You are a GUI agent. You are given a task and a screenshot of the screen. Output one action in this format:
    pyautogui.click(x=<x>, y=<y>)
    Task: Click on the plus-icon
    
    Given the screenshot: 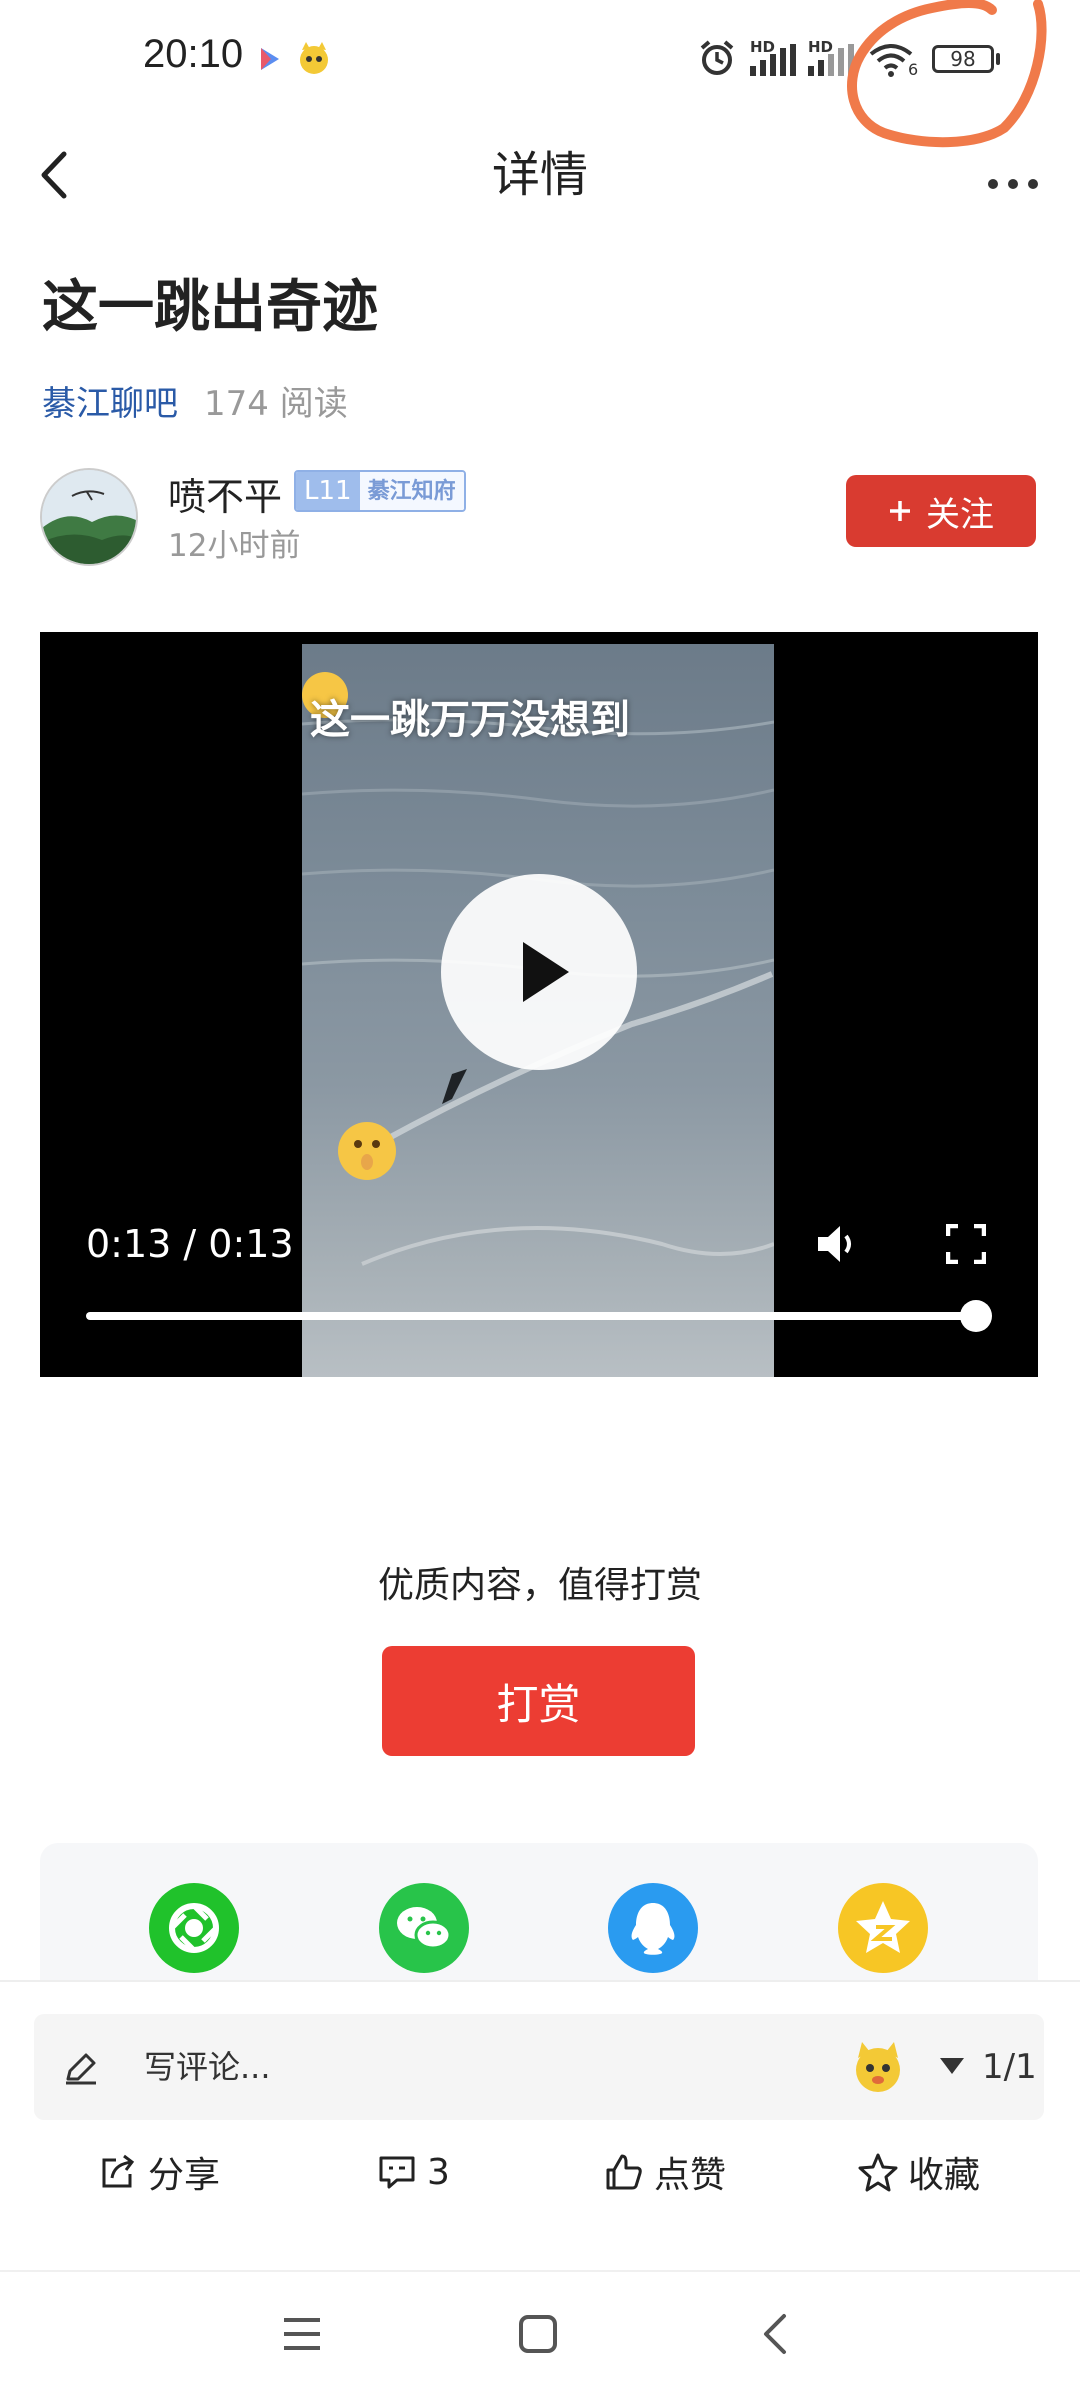 What is the action you would take?
    pyautogui.click(x=900, y=511)
    